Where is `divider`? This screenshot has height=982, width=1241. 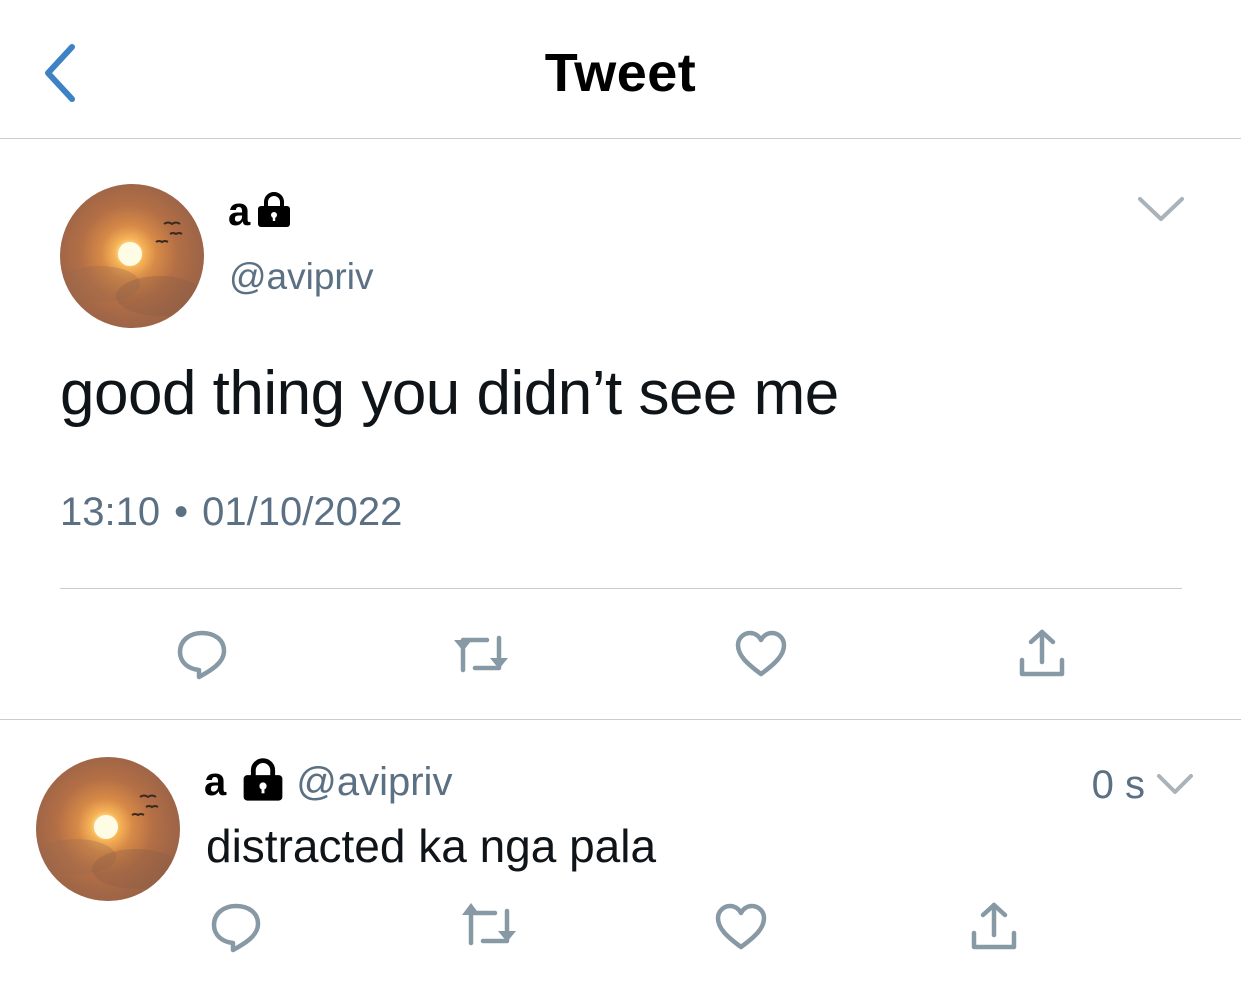
divider is located at coordinates (621, 588).